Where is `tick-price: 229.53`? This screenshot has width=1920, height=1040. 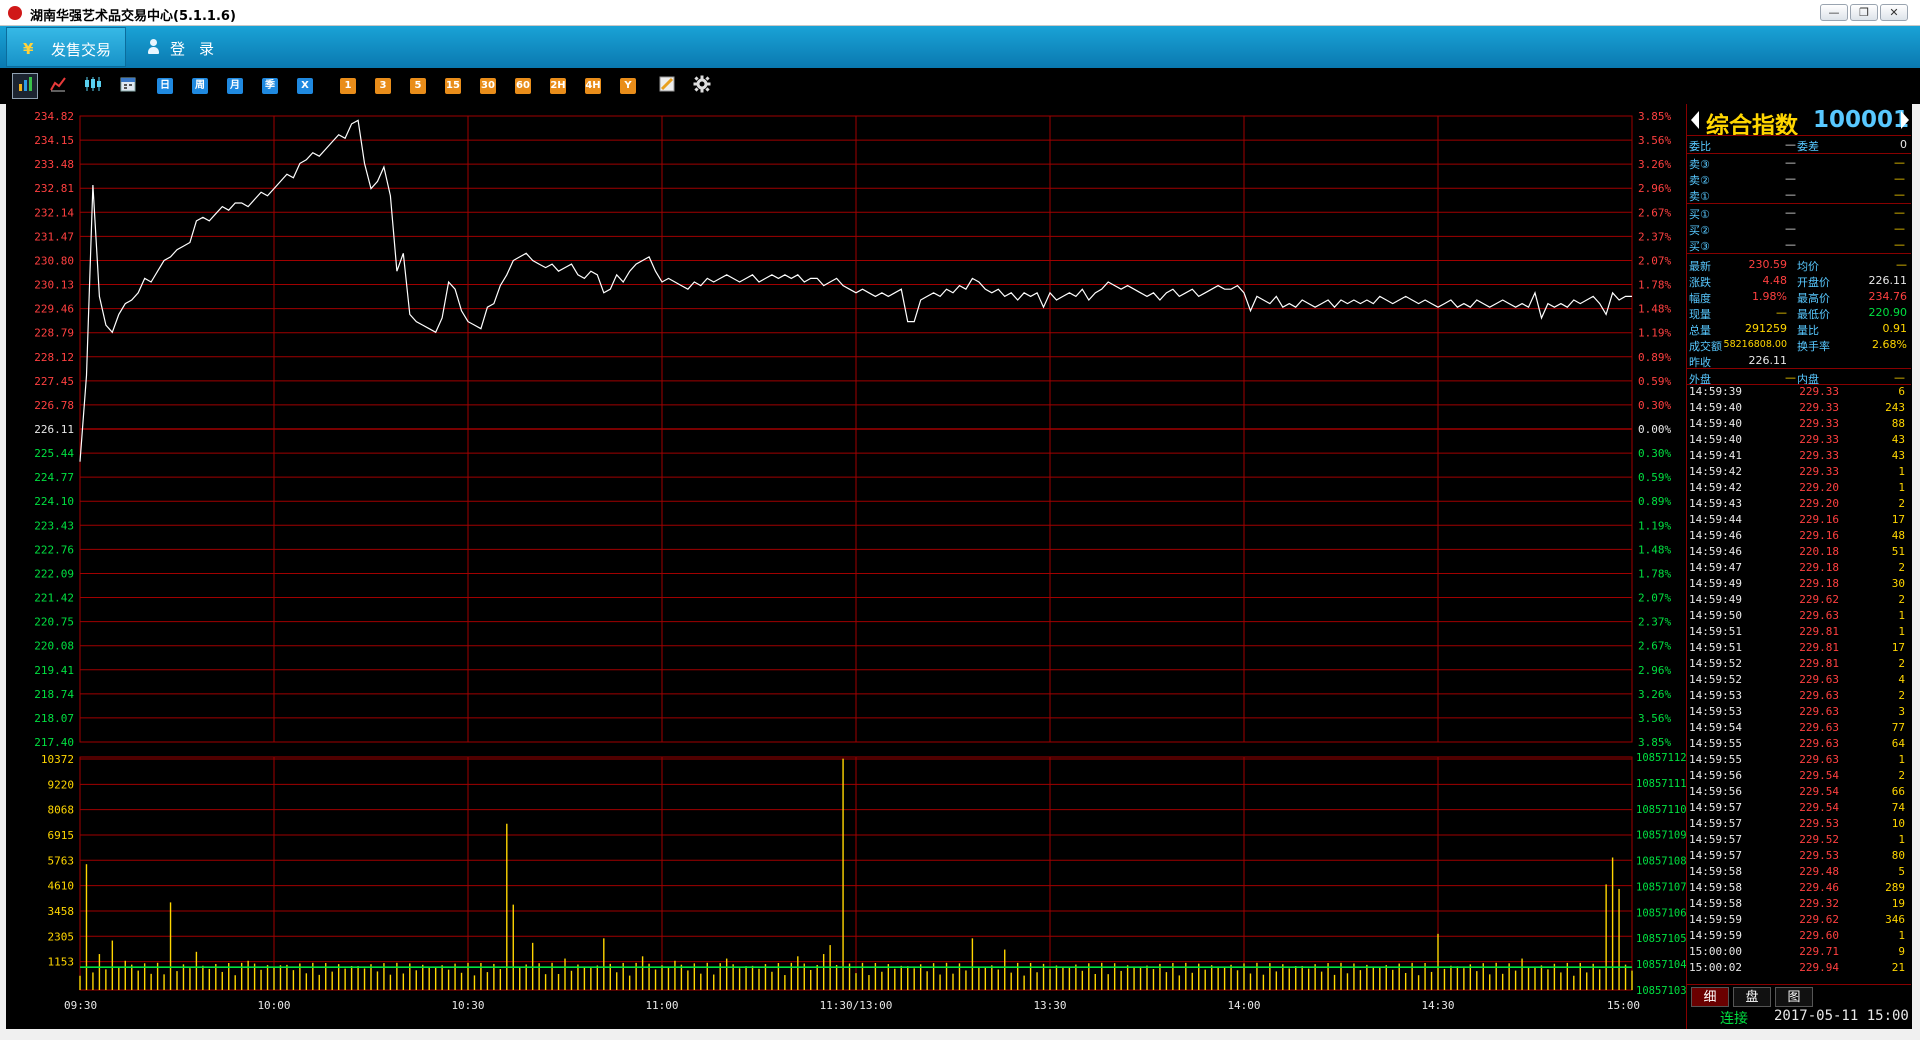 tick-price: 229.53 is located at coordinates (1819, 855).